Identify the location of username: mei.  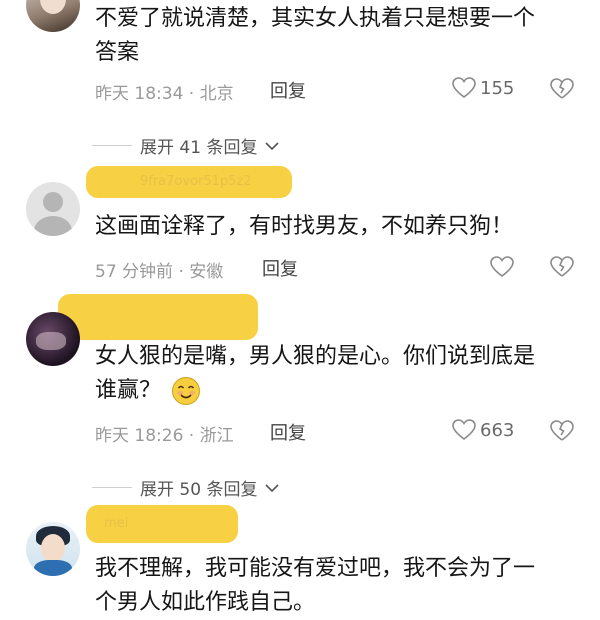
(116, 523).